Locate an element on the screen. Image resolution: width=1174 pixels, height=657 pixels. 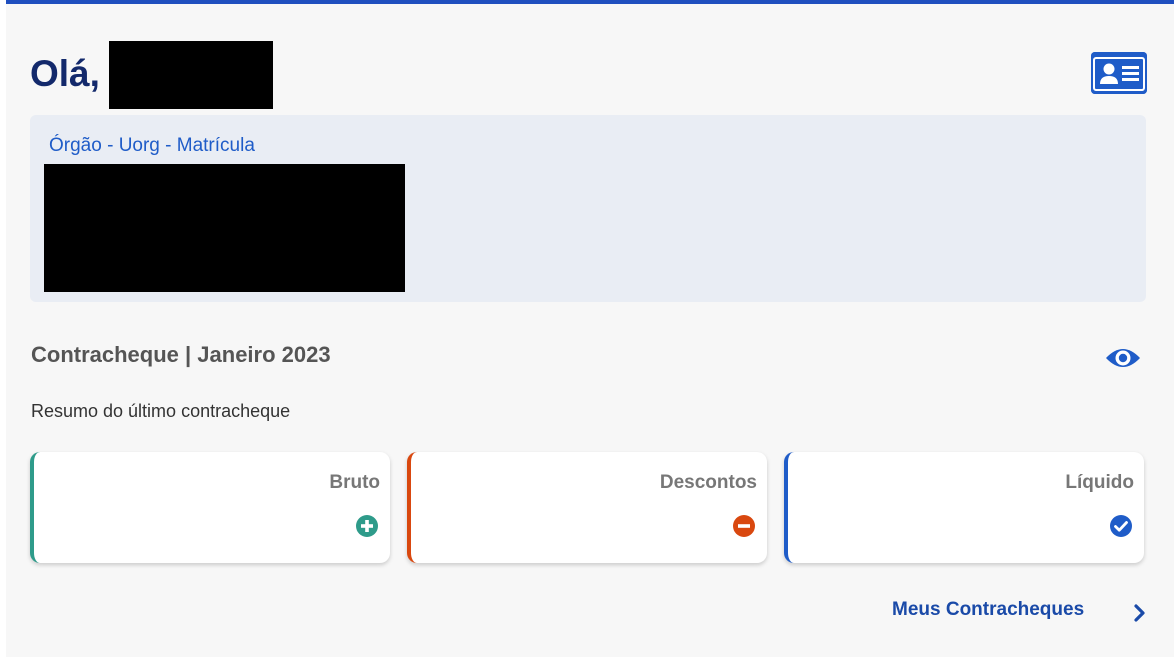
net-card: Líquido is located at coordinates (964, 507).